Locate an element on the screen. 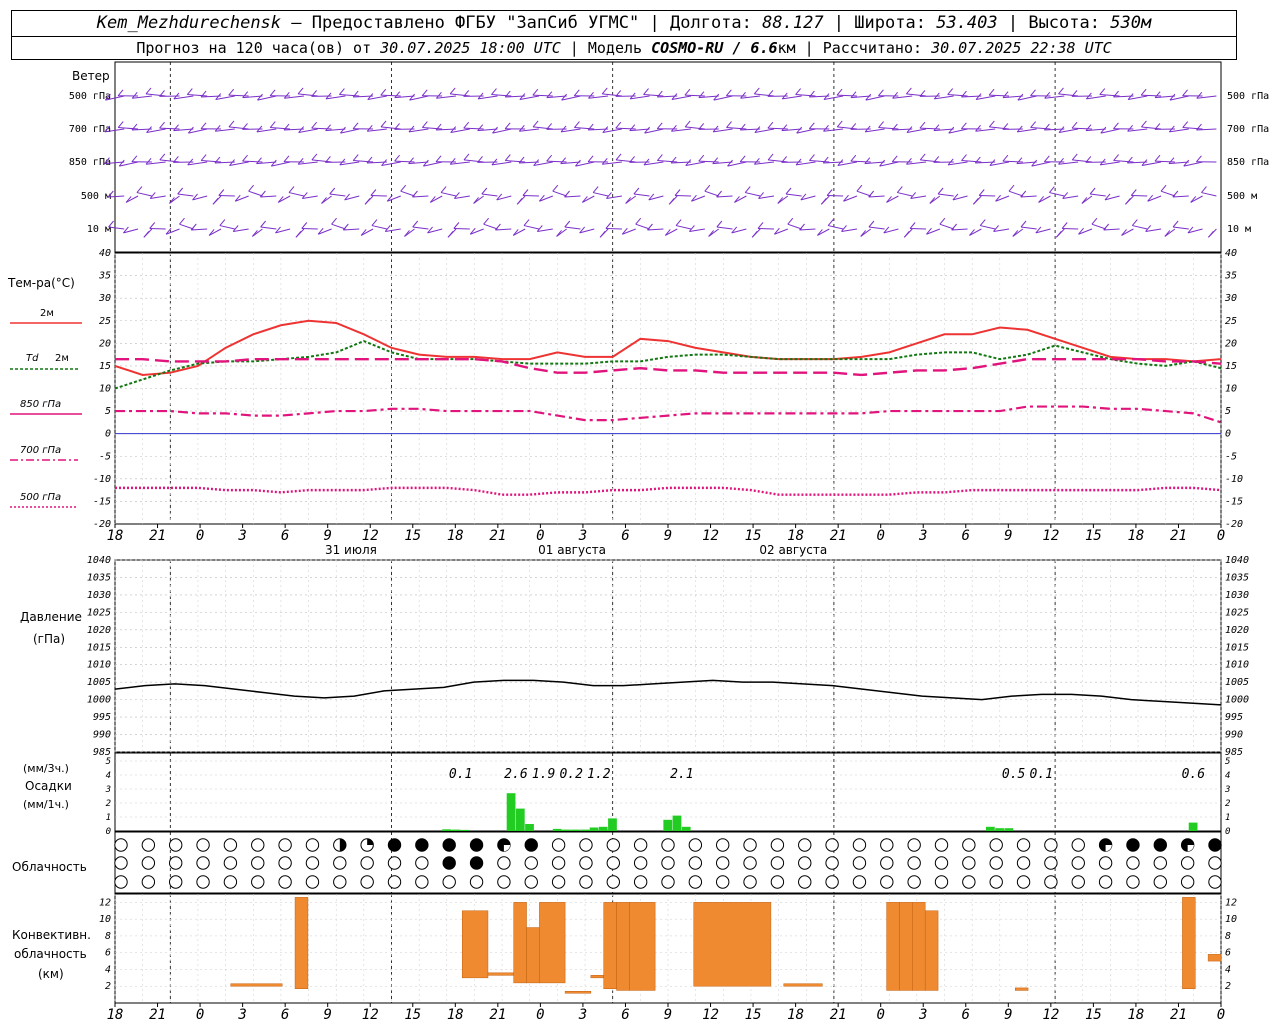 This screenshot has height=1024, width=1280. pressure-ytick-right: 1020 is located at coordinates (1237, 630).